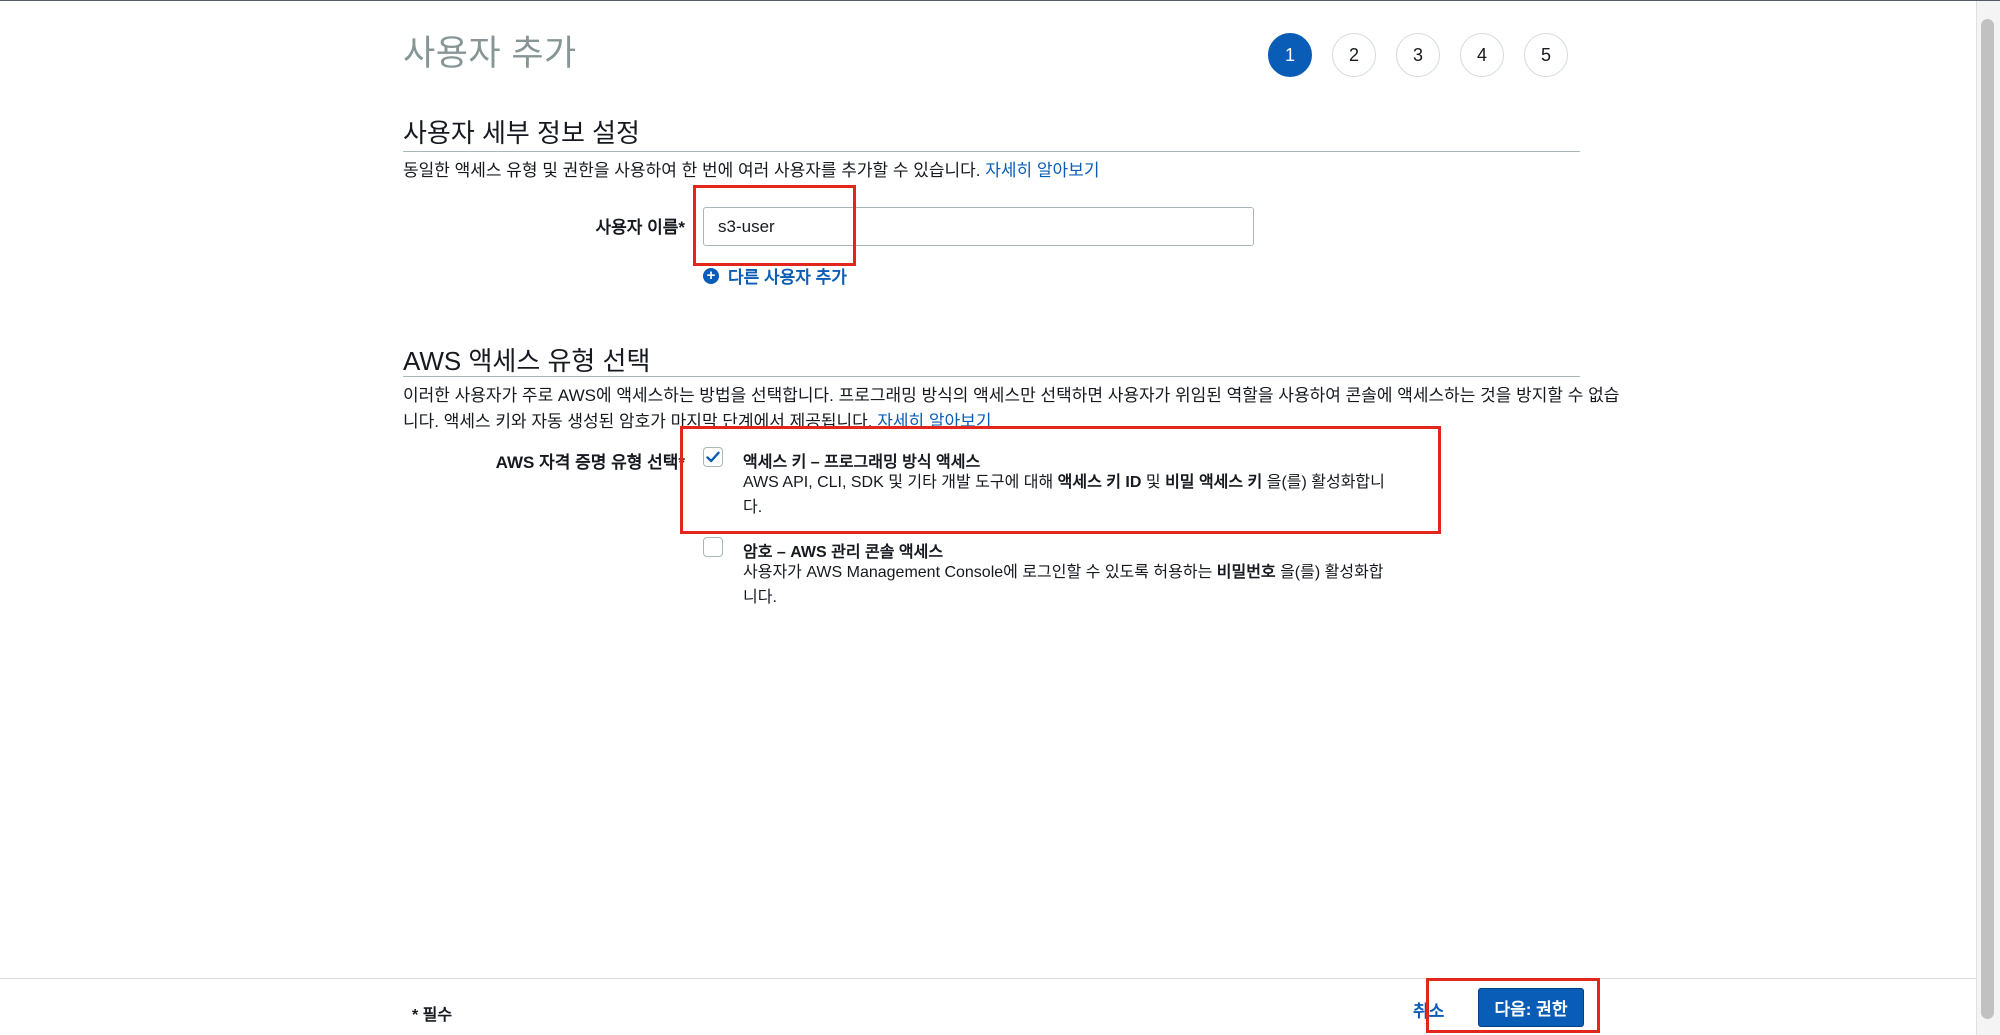 The image size is (2000, 1035). Describe the element at coordinates (900, 482) in the screenshot. I see `access-key-desc-text: AWS API, CLI, SDK 및 기타 개발 도구에 대해` at that location.